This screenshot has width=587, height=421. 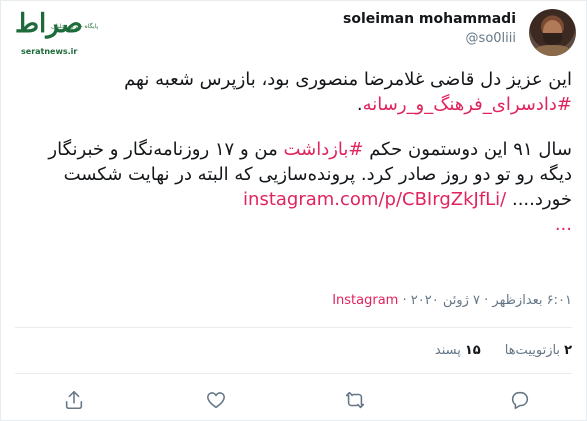 I want to click on avatar, so click(x=552, y=32).